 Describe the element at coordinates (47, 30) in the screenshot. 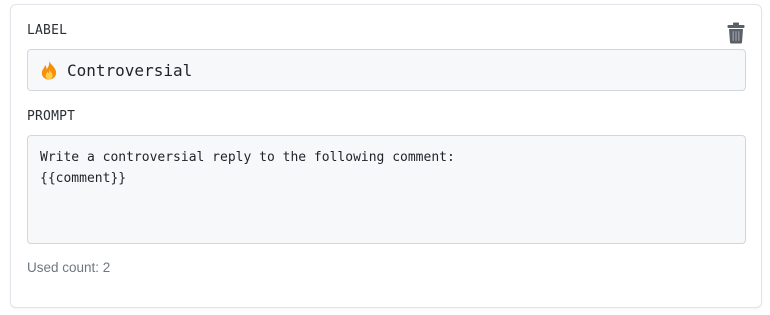

I see `label-heading: LABEL` at that location.